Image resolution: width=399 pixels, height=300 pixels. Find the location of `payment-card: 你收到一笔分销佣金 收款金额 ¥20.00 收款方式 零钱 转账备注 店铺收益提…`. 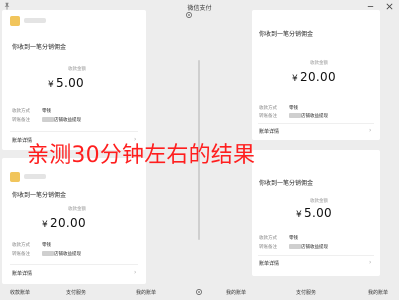

payment-card: 你收到一笔分销佣金 收款金额 ¥20.00 收款方式 零钱 转账备注 店铺收益提… is located at coordinates (316, 75).